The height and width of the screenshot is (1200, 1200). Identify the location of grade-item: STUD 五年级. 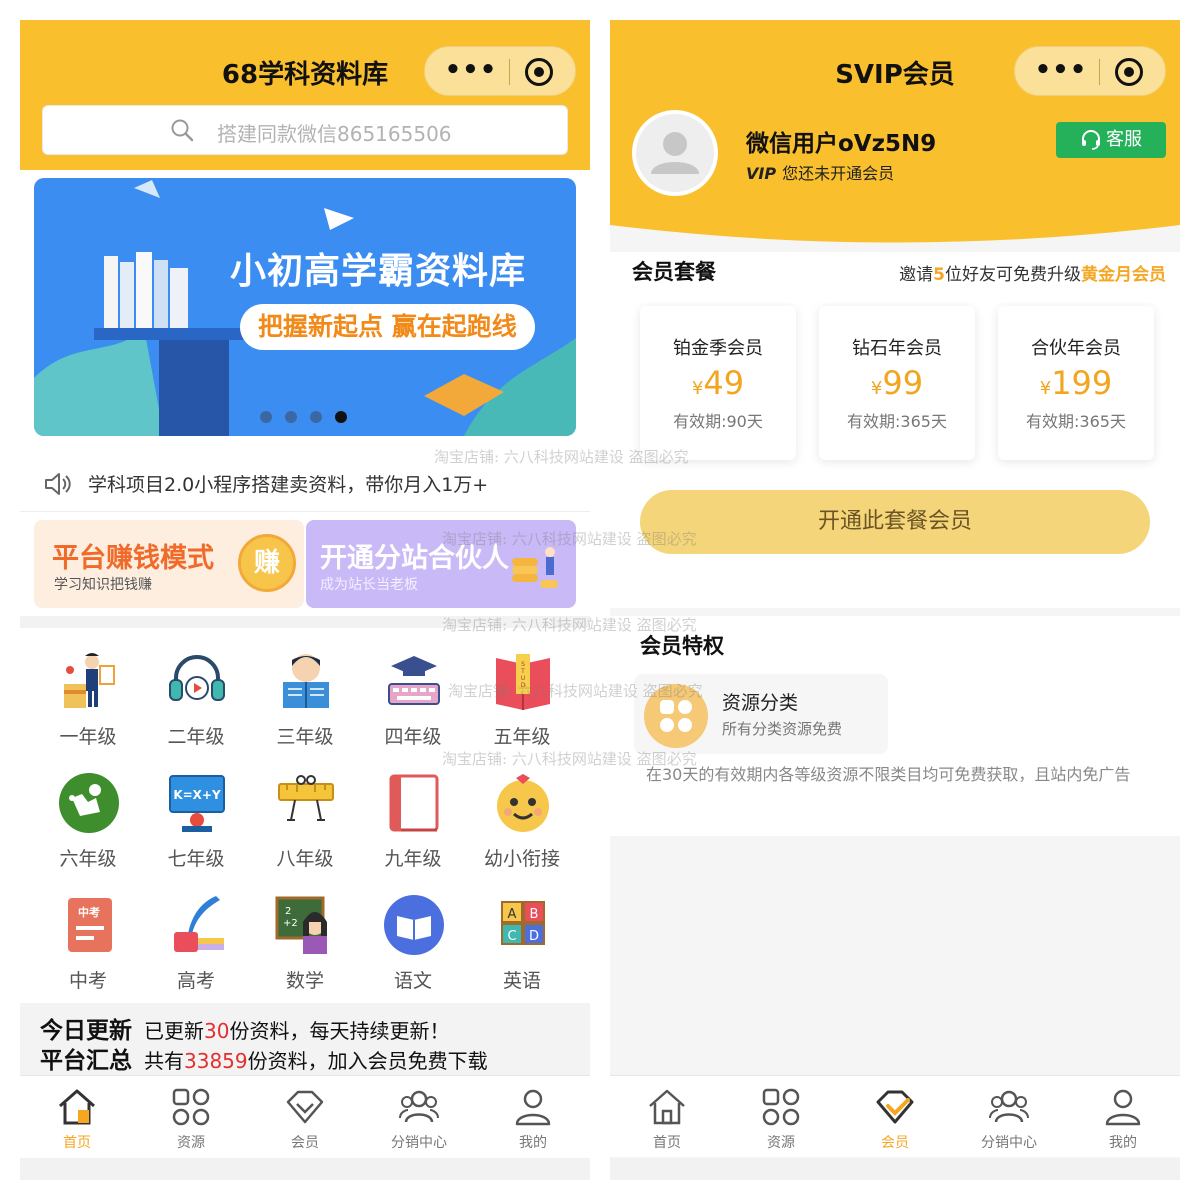
(522, 705).